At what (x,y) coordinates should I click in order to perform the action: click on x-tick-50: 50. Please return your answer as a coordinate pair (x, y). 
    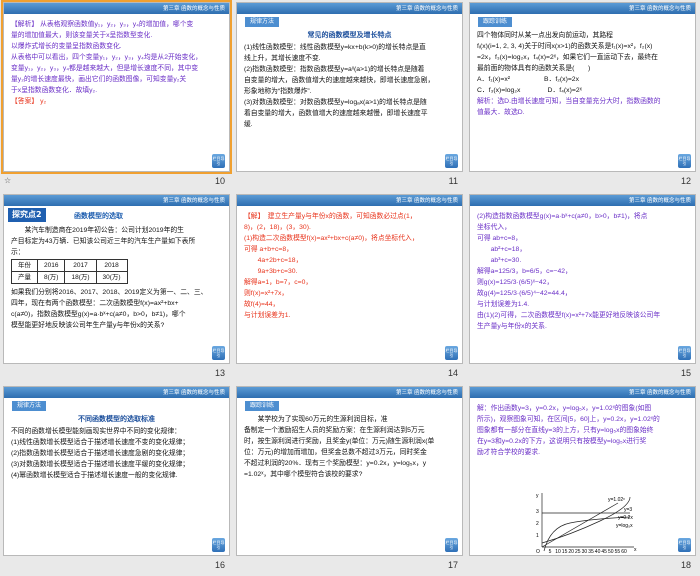
    Looking at the image, I should click on (611, 551).